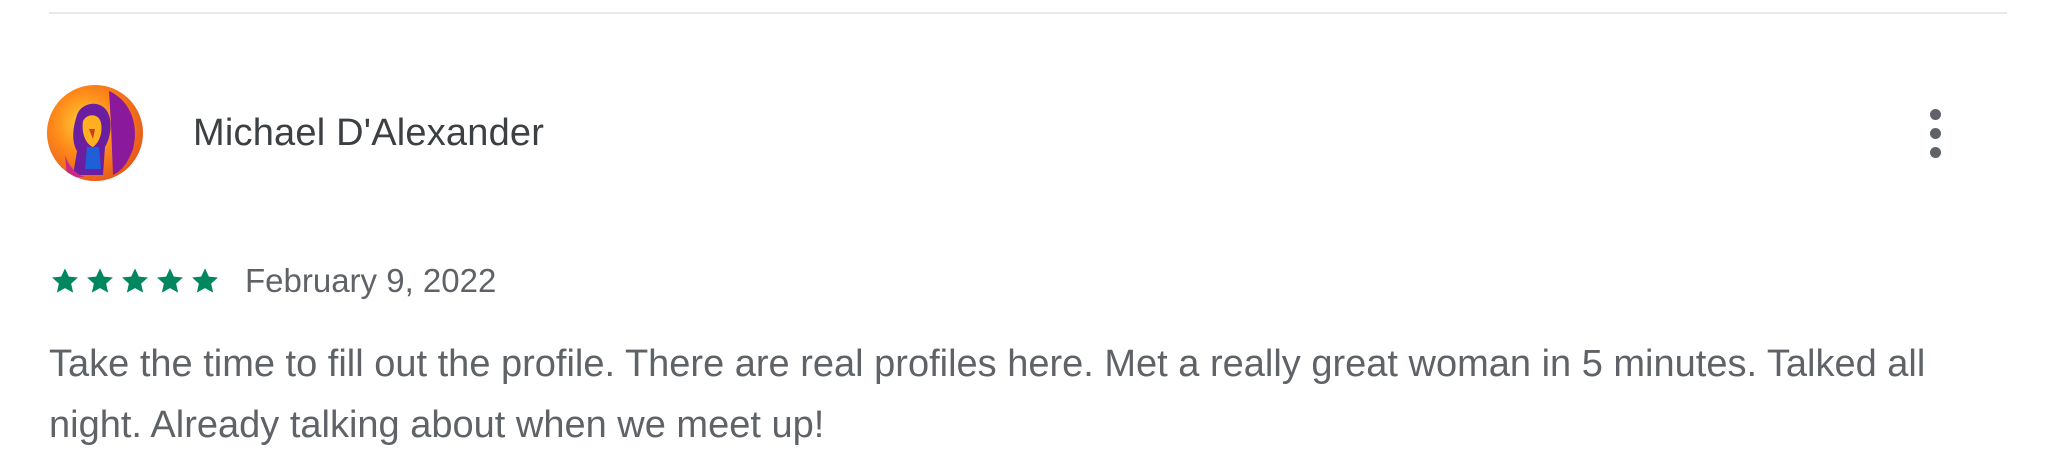 The width and height of the screenshot is (2048, 472). I want to click on review-date: February 9, 2022, so click(371, 280).